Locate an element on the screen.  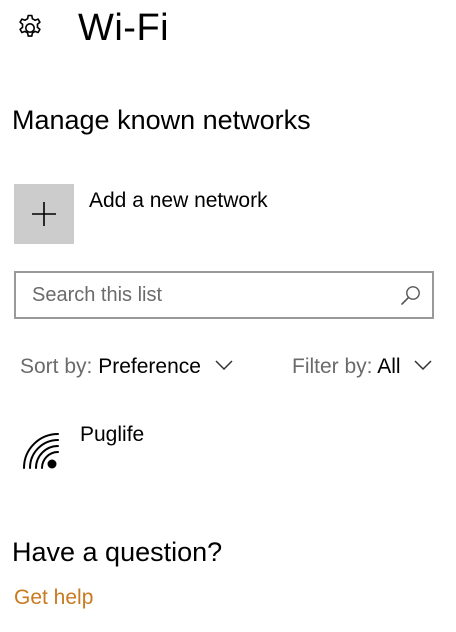
section-heading-manage-networks: Manage known networks is located at coordinates (161, 120).